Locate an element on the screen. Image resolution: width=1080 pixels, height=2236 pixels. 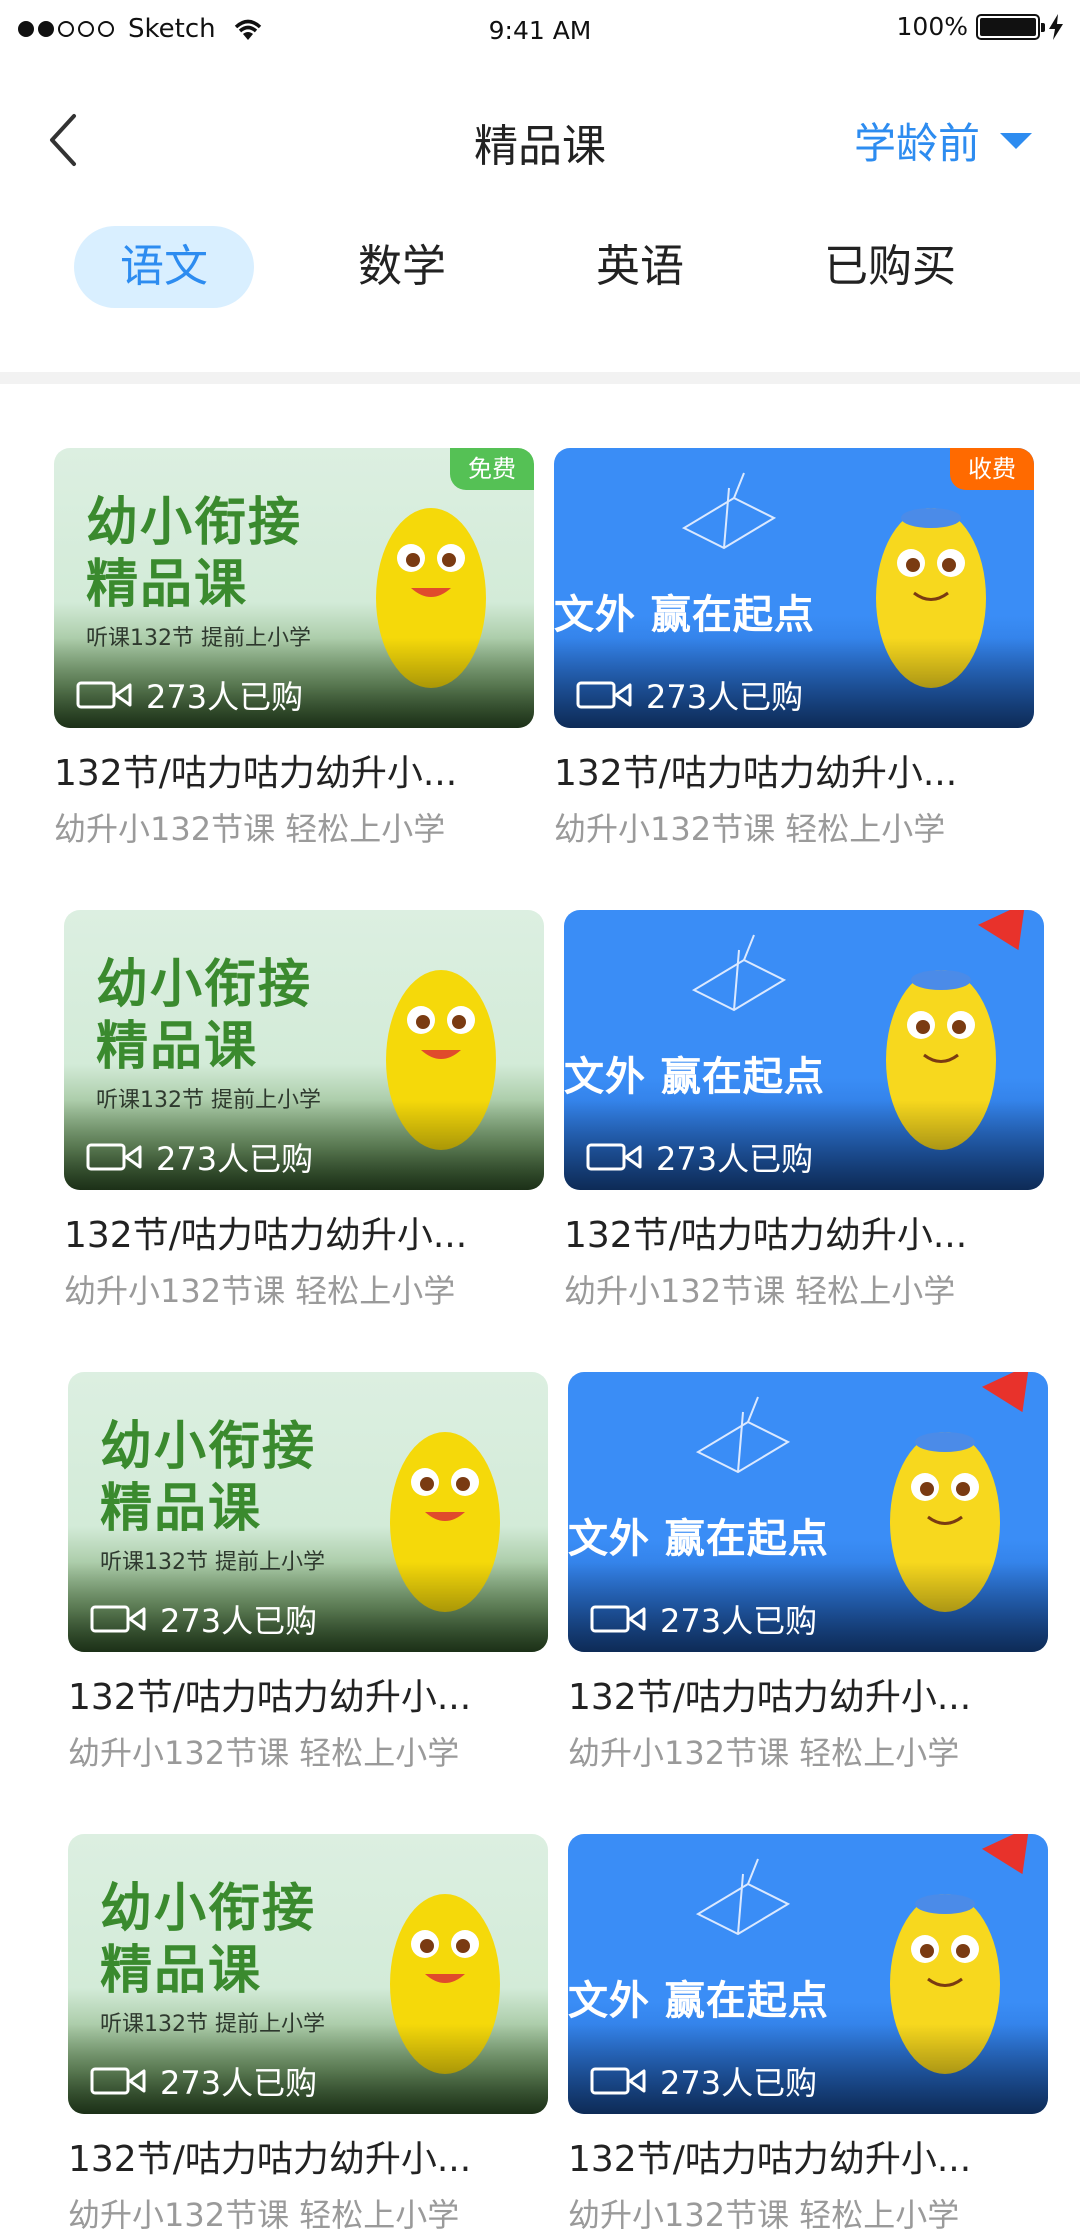
grade-dropdown: 学龄前 is located at coordinates (943, 140).